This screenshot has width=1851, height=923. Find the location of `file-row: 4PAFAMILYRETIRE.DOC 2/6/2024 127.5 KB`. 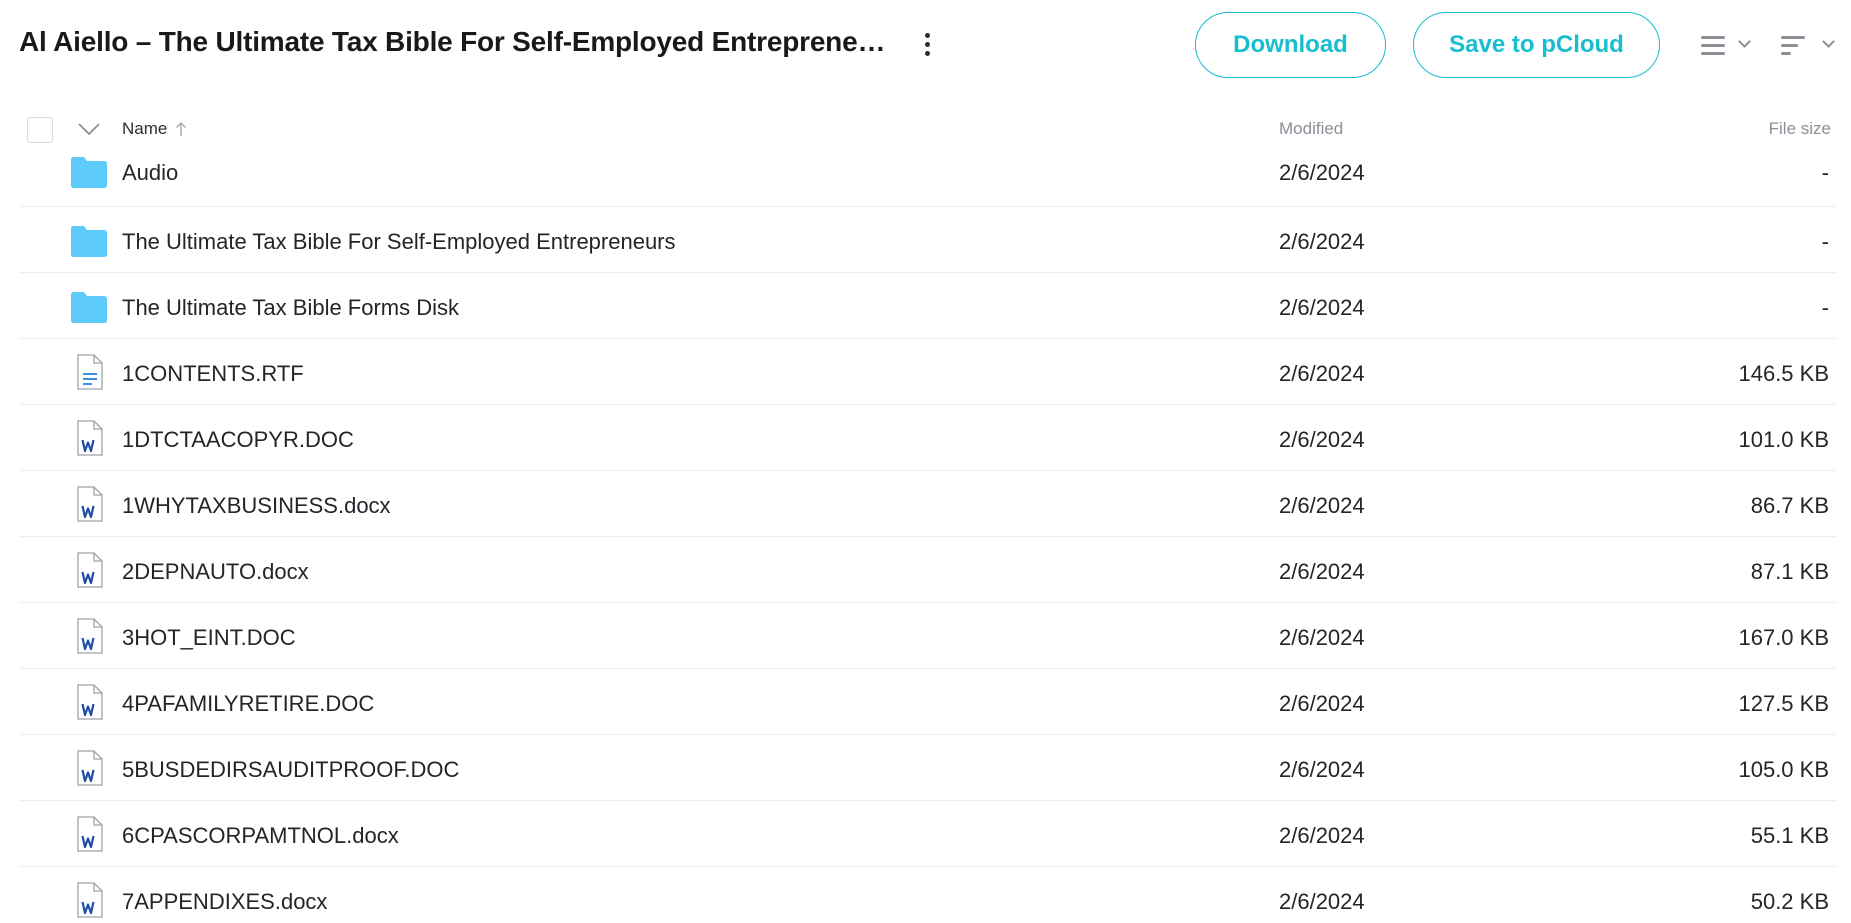

file-row: 4PAFAMILYRETIRE.DOC 2/6/2024 127.5 KB is located at coordinates (928, 702).